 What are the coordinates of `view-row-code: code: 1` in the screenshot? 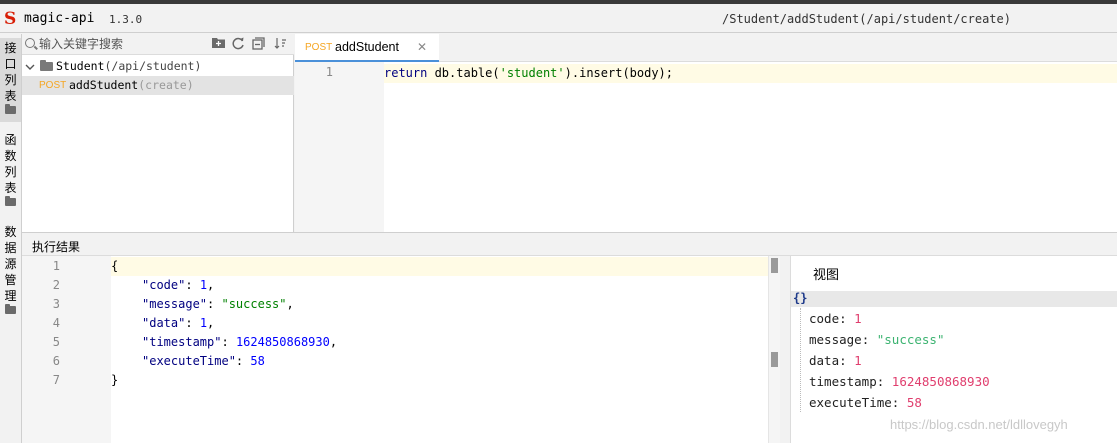 It's located at (835, 318).